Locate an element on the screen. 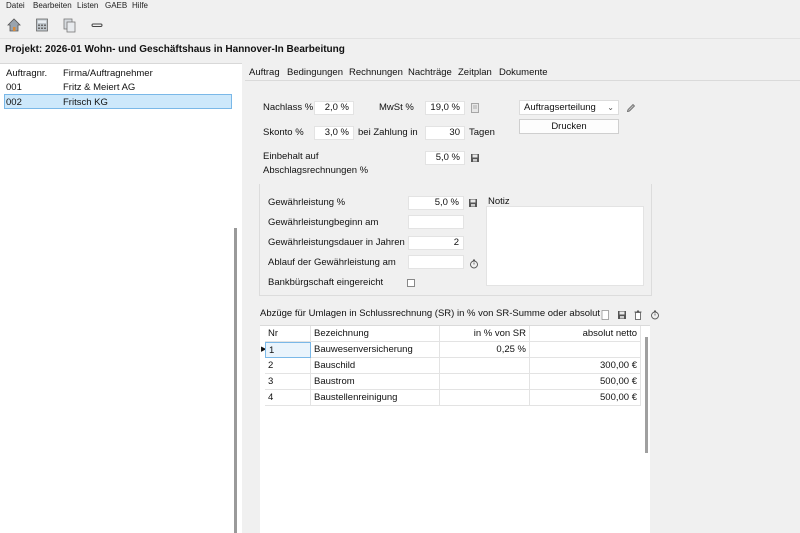  menu-bar: Datei Bearbeiten Listen GAEB Hilfe is located at coordinates (400, 6).